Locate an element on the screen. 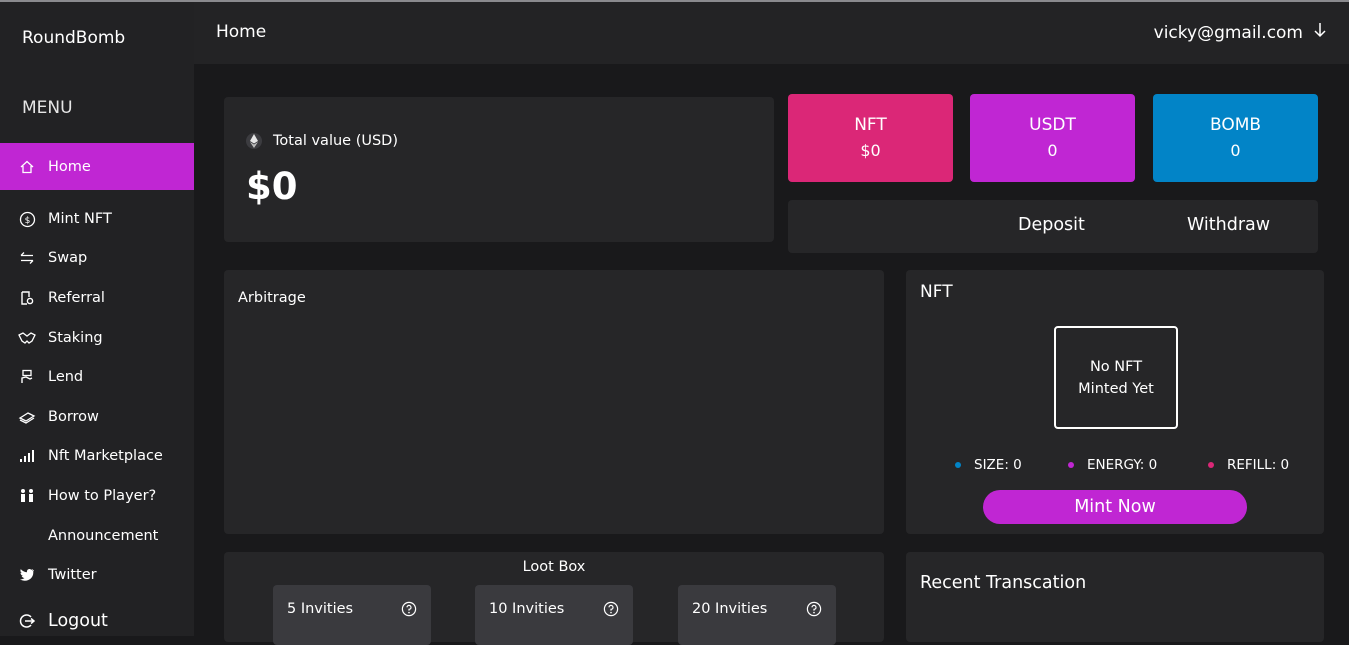  loot-option-10: 10 Invities is located at coordinates (554, 615).